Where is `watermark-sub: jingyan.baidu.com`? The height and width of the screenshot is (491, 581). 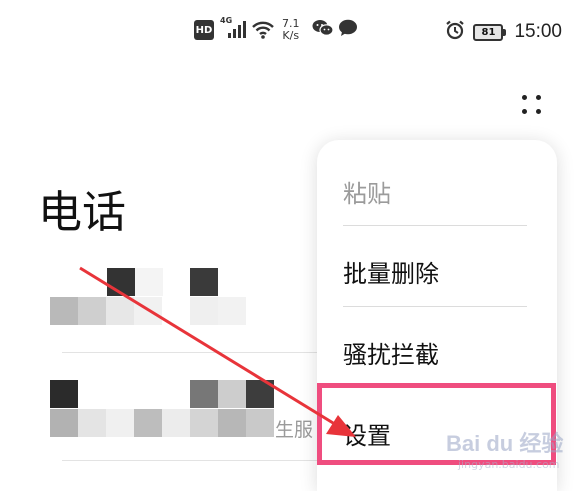
watermark-sub: jingyan.baidu.com is located at coordinates (509, 464).